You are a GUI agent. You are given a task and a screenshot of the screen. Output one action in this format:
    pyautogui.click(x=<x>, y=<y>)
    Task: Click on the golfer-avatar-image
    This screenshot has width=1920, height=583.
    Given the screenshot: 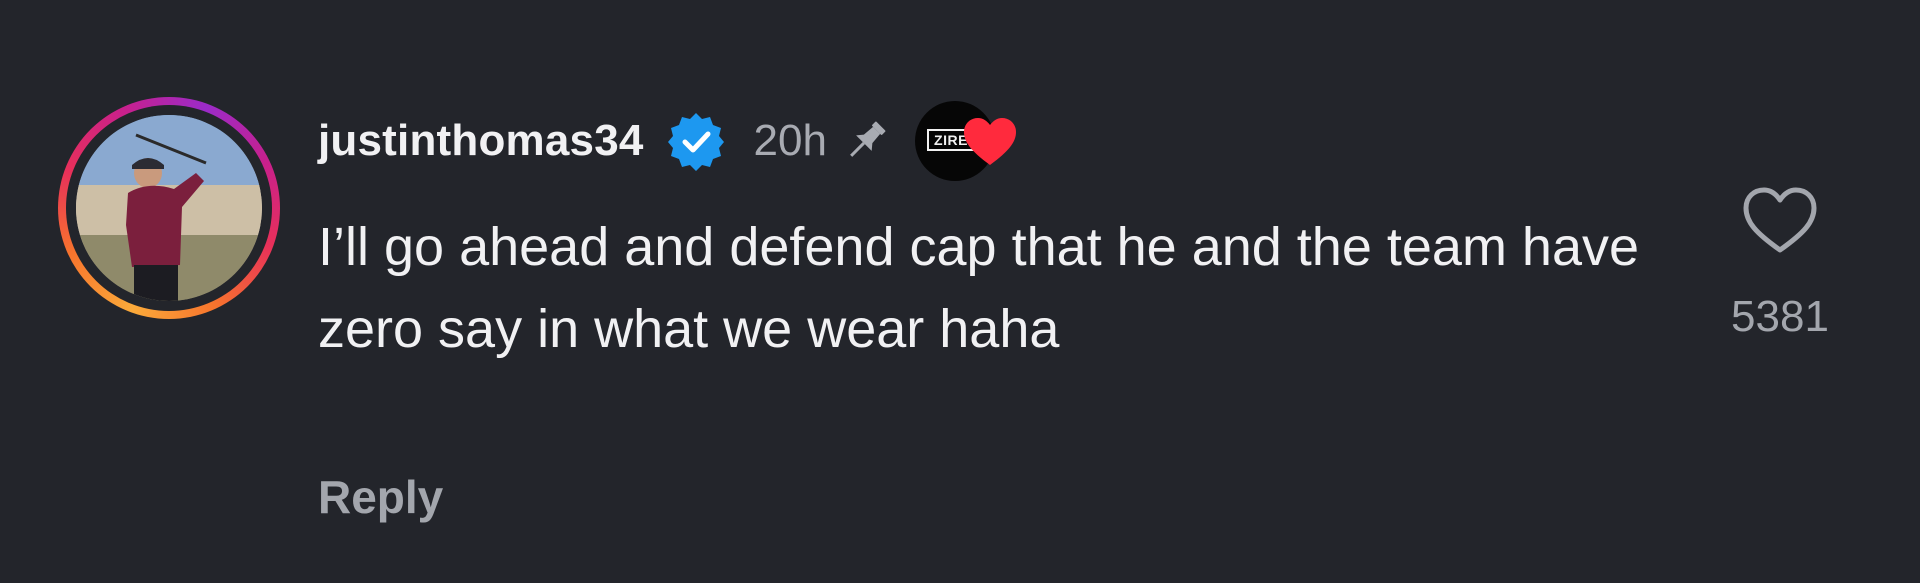 What is the action you would take?
    pyautogui.click(x=169, y=208)
    